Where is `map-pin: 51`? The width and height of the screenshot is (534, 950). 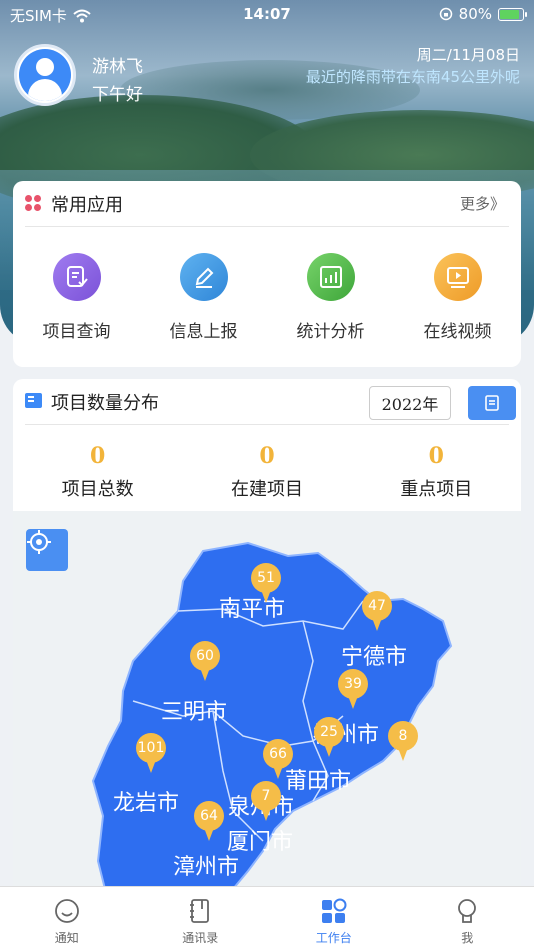
map-pin: 51 is located at coordinates (266, 584).